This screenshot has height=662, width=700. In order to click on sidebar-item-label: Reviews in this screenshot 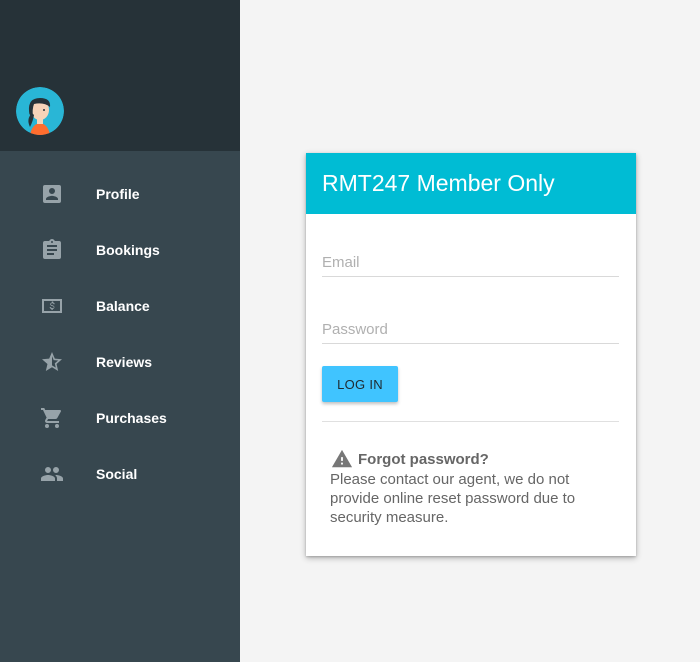, I will do `click(124, 362)`.